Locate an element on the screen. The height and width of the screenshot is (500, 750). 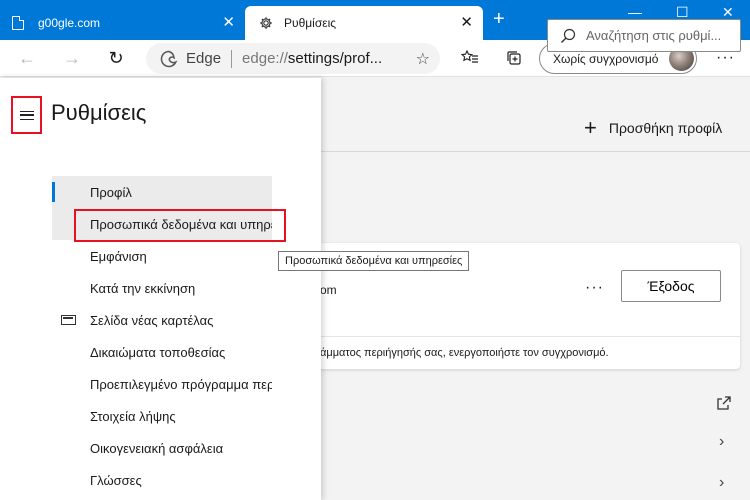
sidebar-item-label: Οικογενειακή ασφάλεια is located at coordinates (157, 448).